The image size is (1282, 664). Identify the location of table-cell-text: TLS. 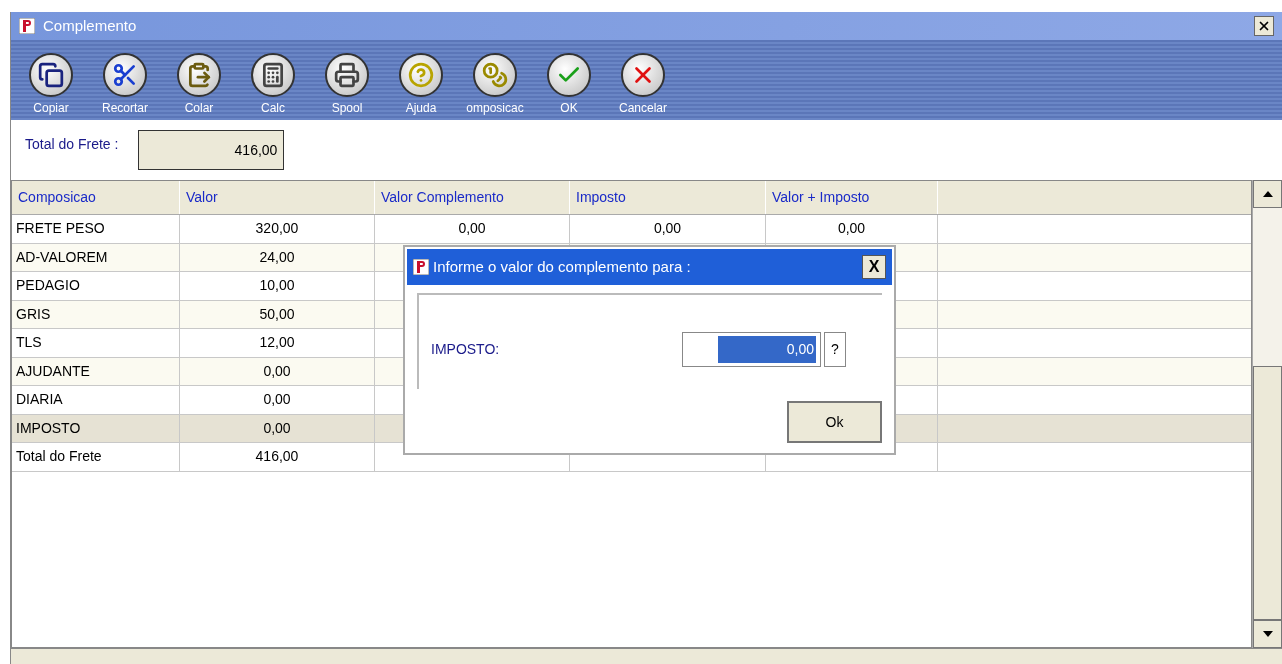
(29, 343).